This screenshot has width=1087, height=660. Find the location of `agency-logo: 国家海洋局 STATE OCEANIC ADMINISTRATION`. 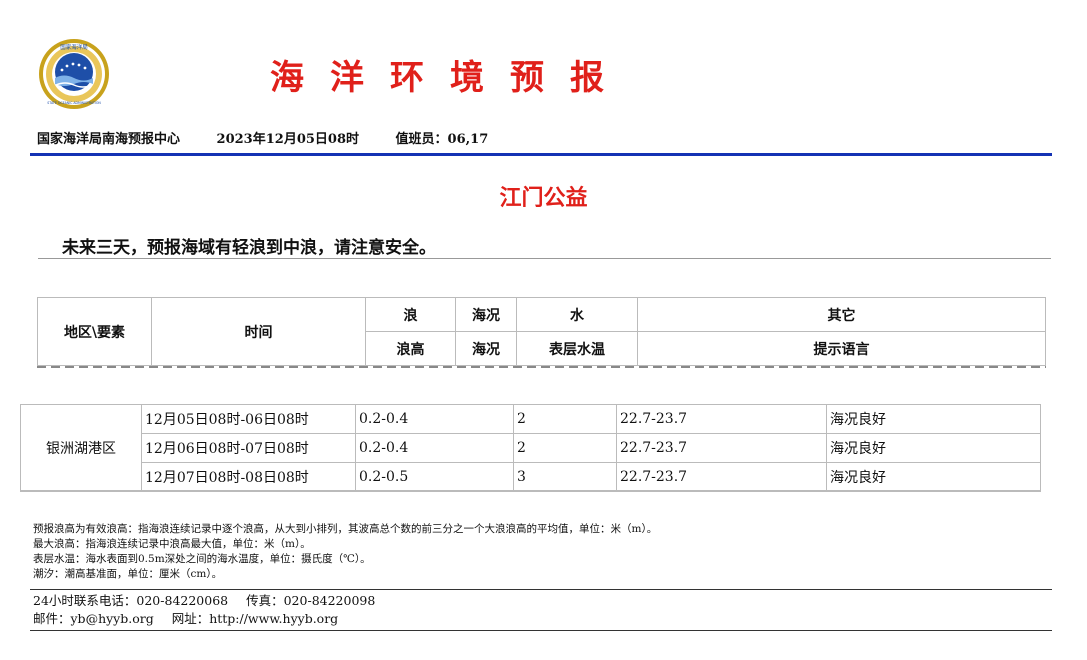

agency-logo: 国家海洋局 STATE OCEANIC ADMINISTRATION is located at coordinates (74, 74).